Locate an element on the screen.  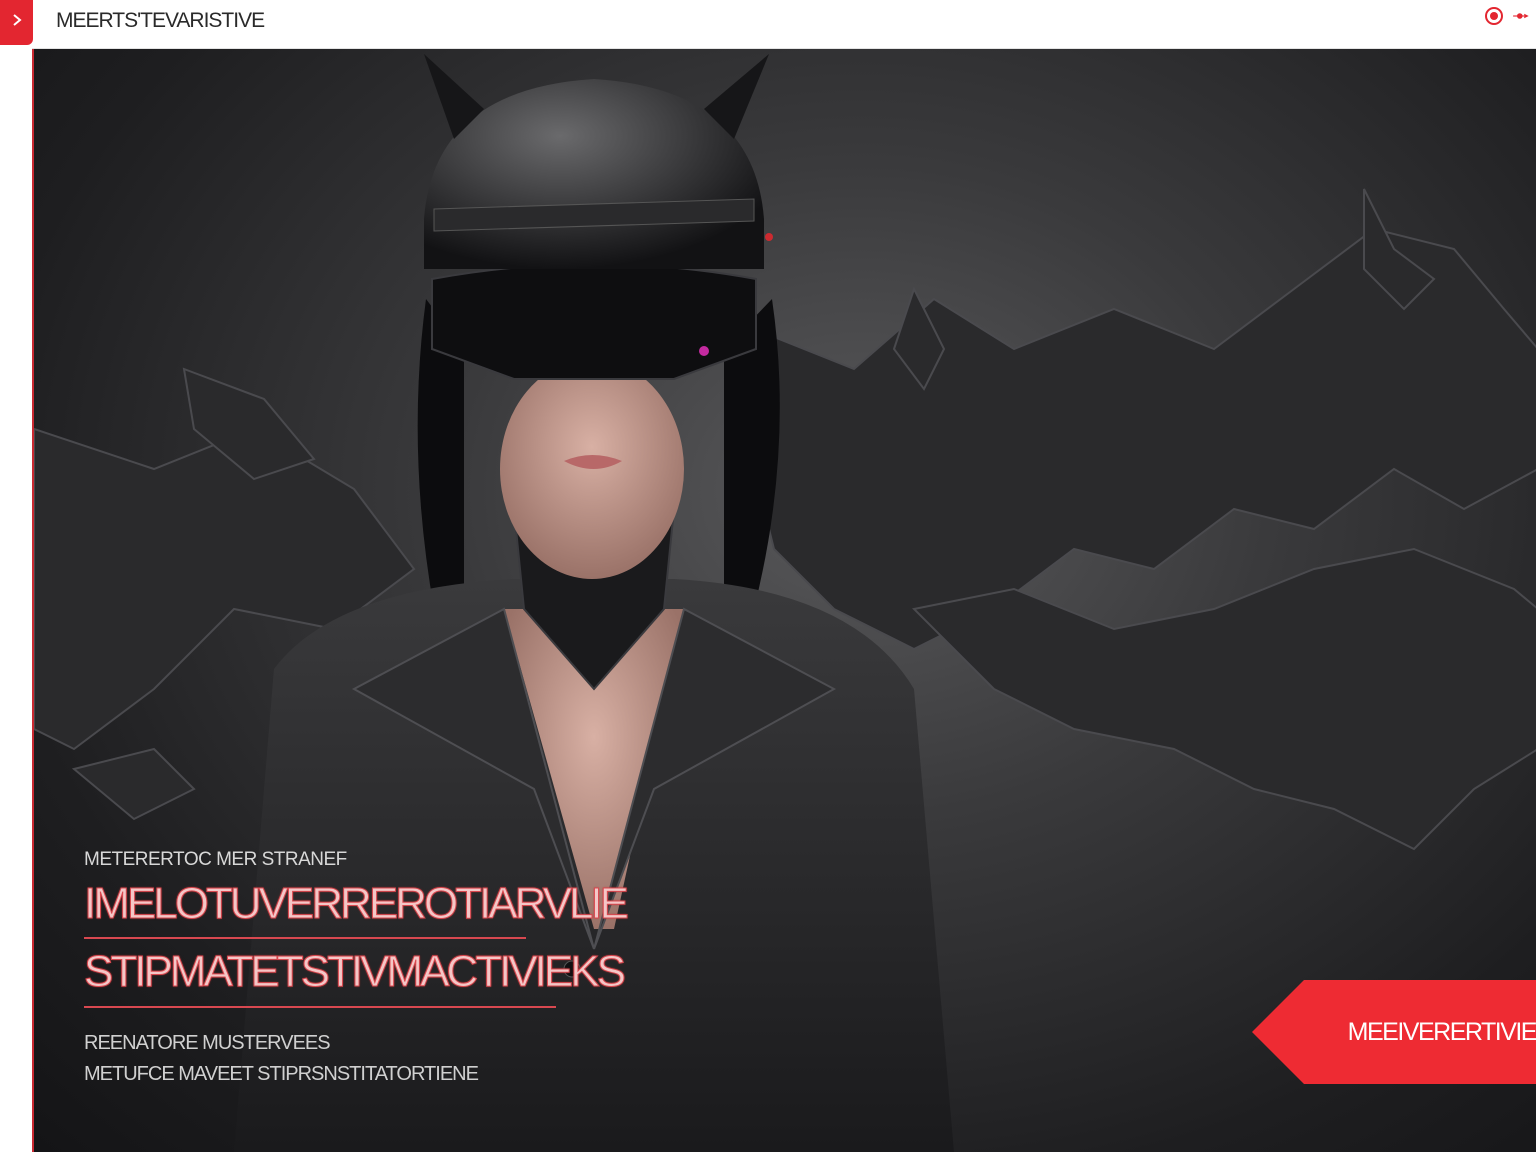
cta-button: MEEIVERERTIVIE is located at coordinates (1394, 1032).